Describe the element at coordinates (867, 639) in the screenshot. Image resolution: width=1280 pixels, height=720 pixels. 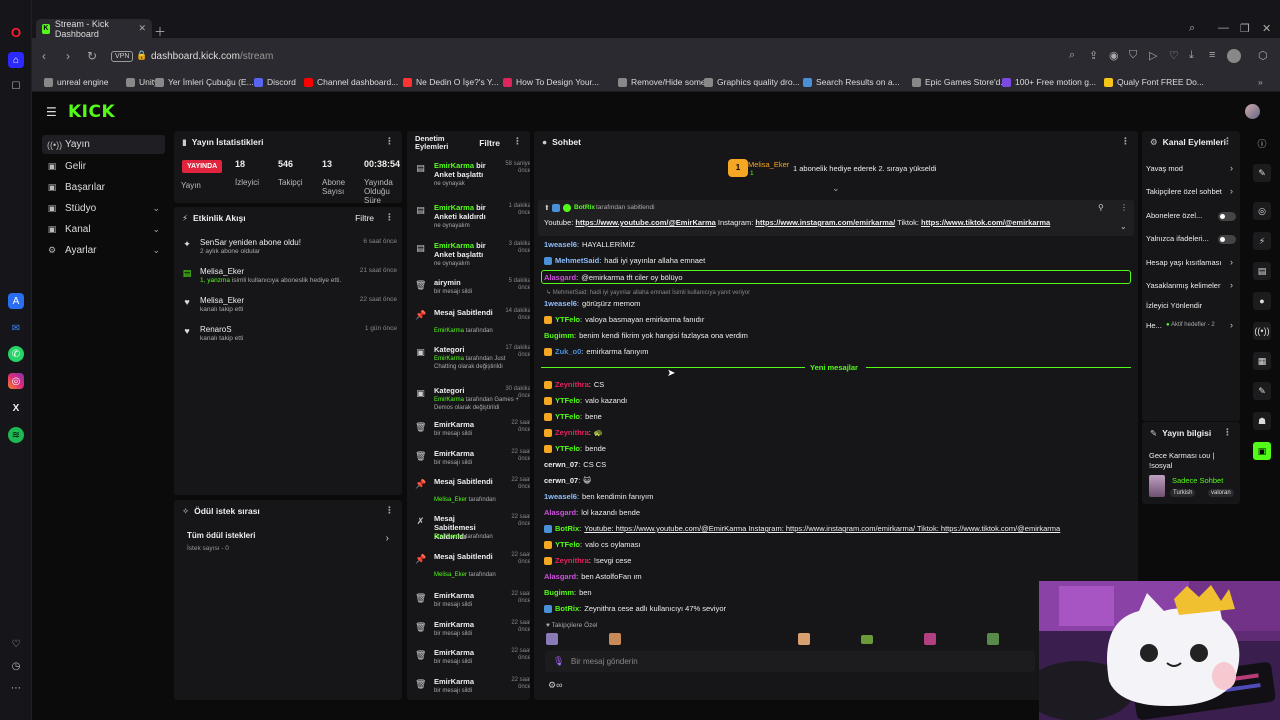
I see `emote-4-icon` at that location.